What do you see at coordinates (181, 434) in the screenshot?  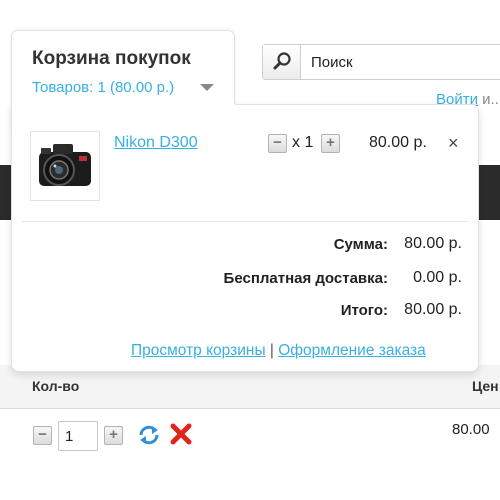 I see `delete-icon` at bounding box center [181, 434].